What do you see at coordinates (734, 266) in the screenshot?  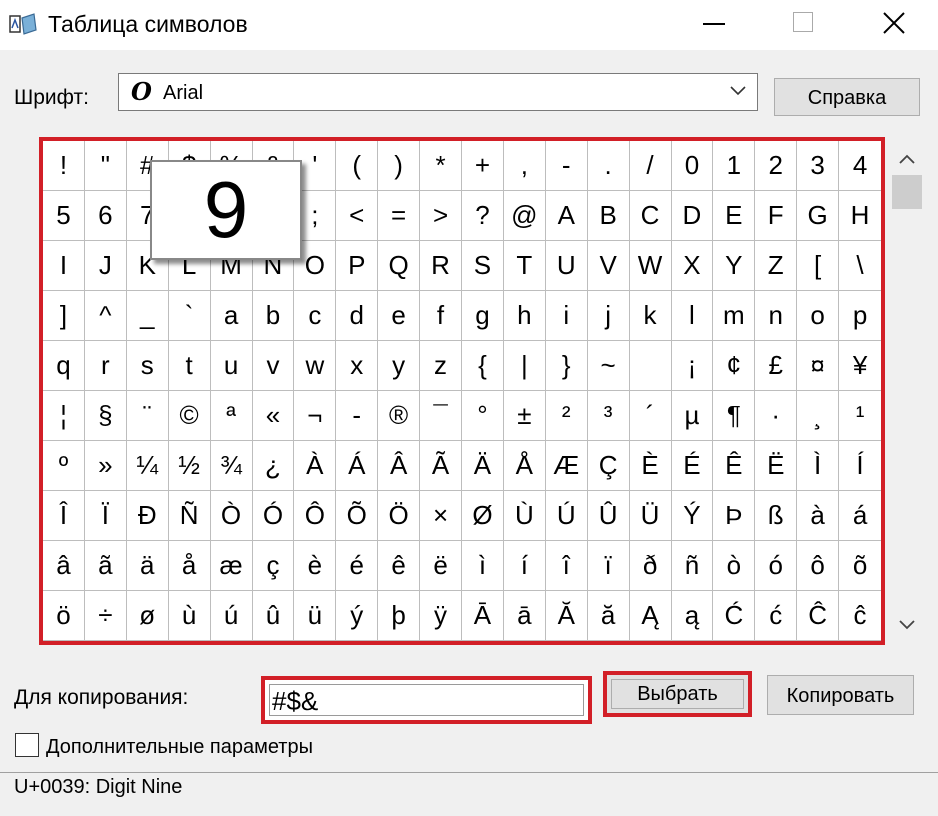 I see `character-cell: Y` at bounding box center [734, 266].